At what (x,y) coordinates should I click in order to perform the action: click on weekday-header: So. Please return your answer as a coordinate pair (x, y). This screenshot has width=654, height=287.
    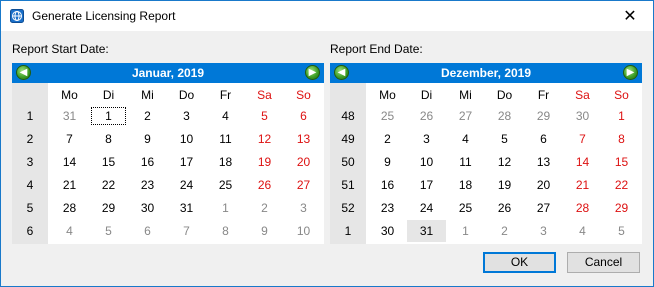
    Looking at the image, I should click on (303, 95).